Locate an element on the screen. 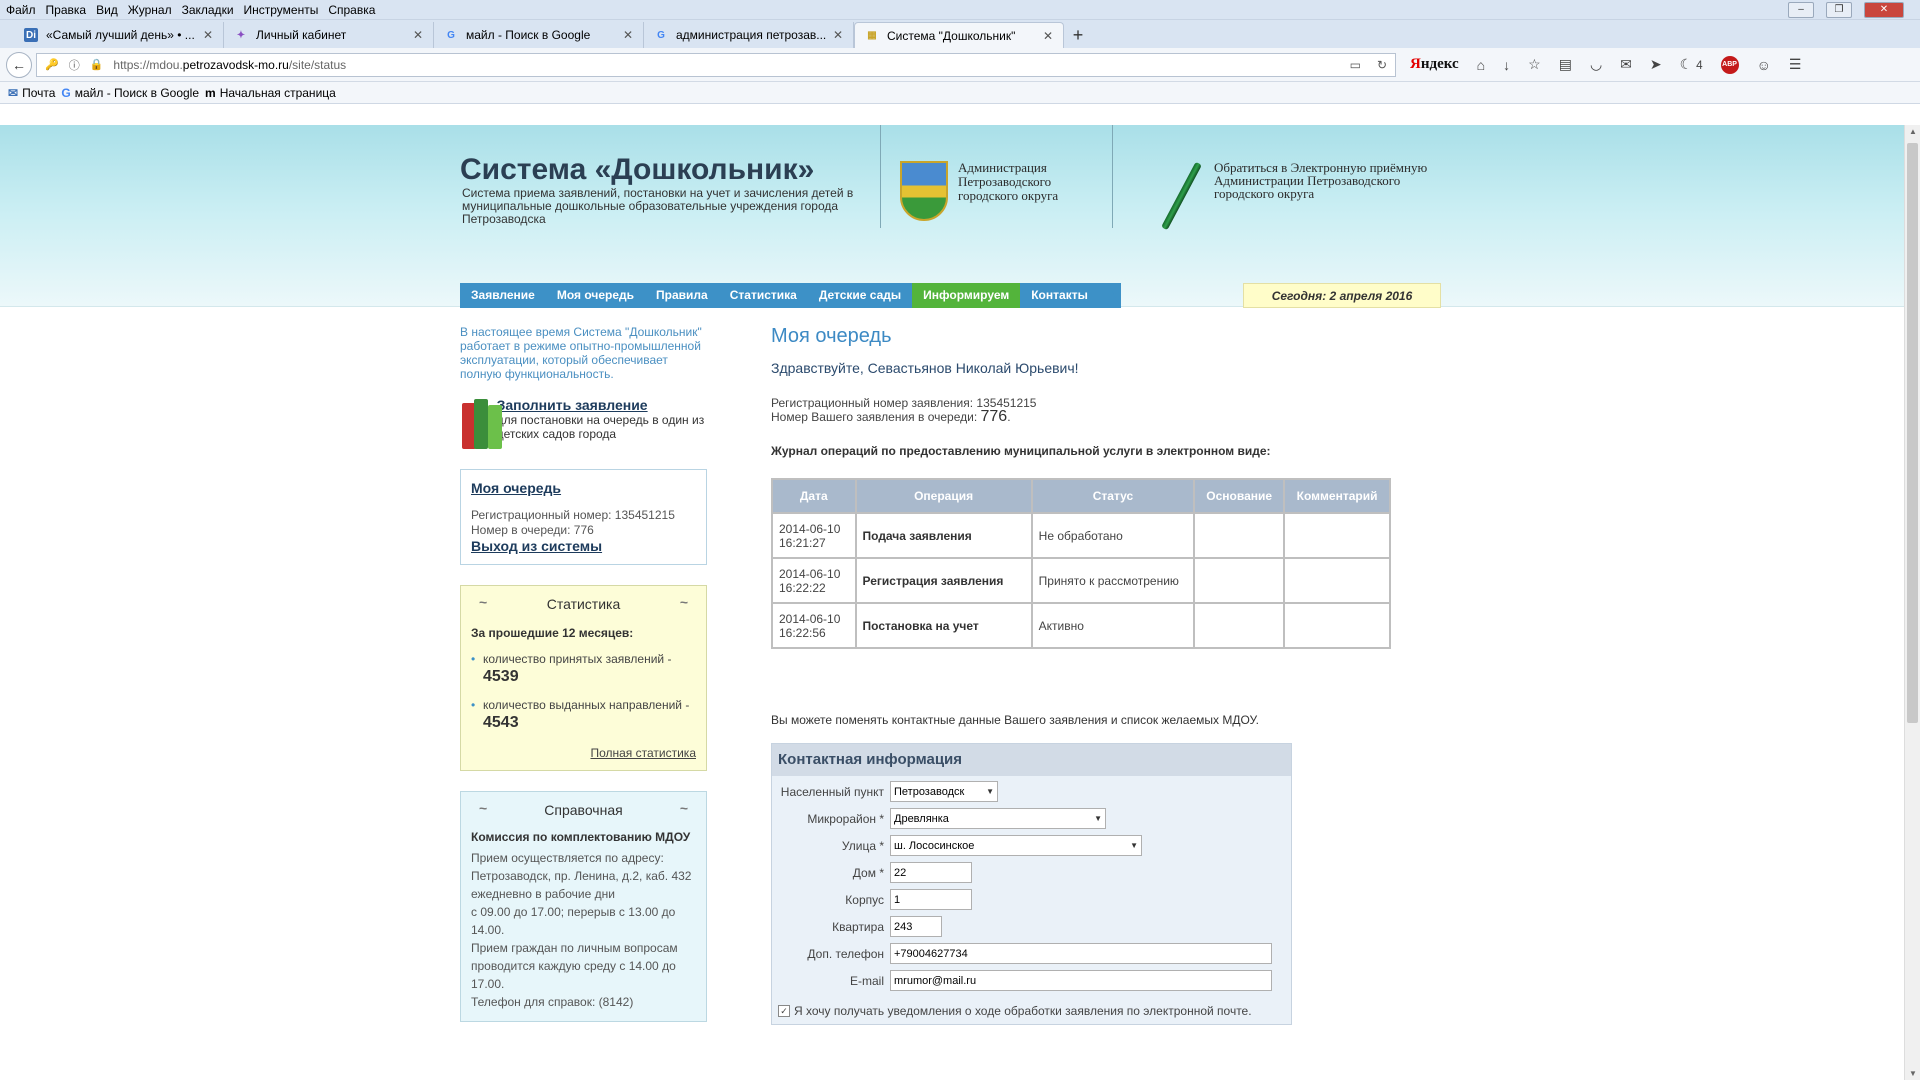 The image size is (1920, 1080). new-tab-icon: + is located at coordinates (1078, 35).